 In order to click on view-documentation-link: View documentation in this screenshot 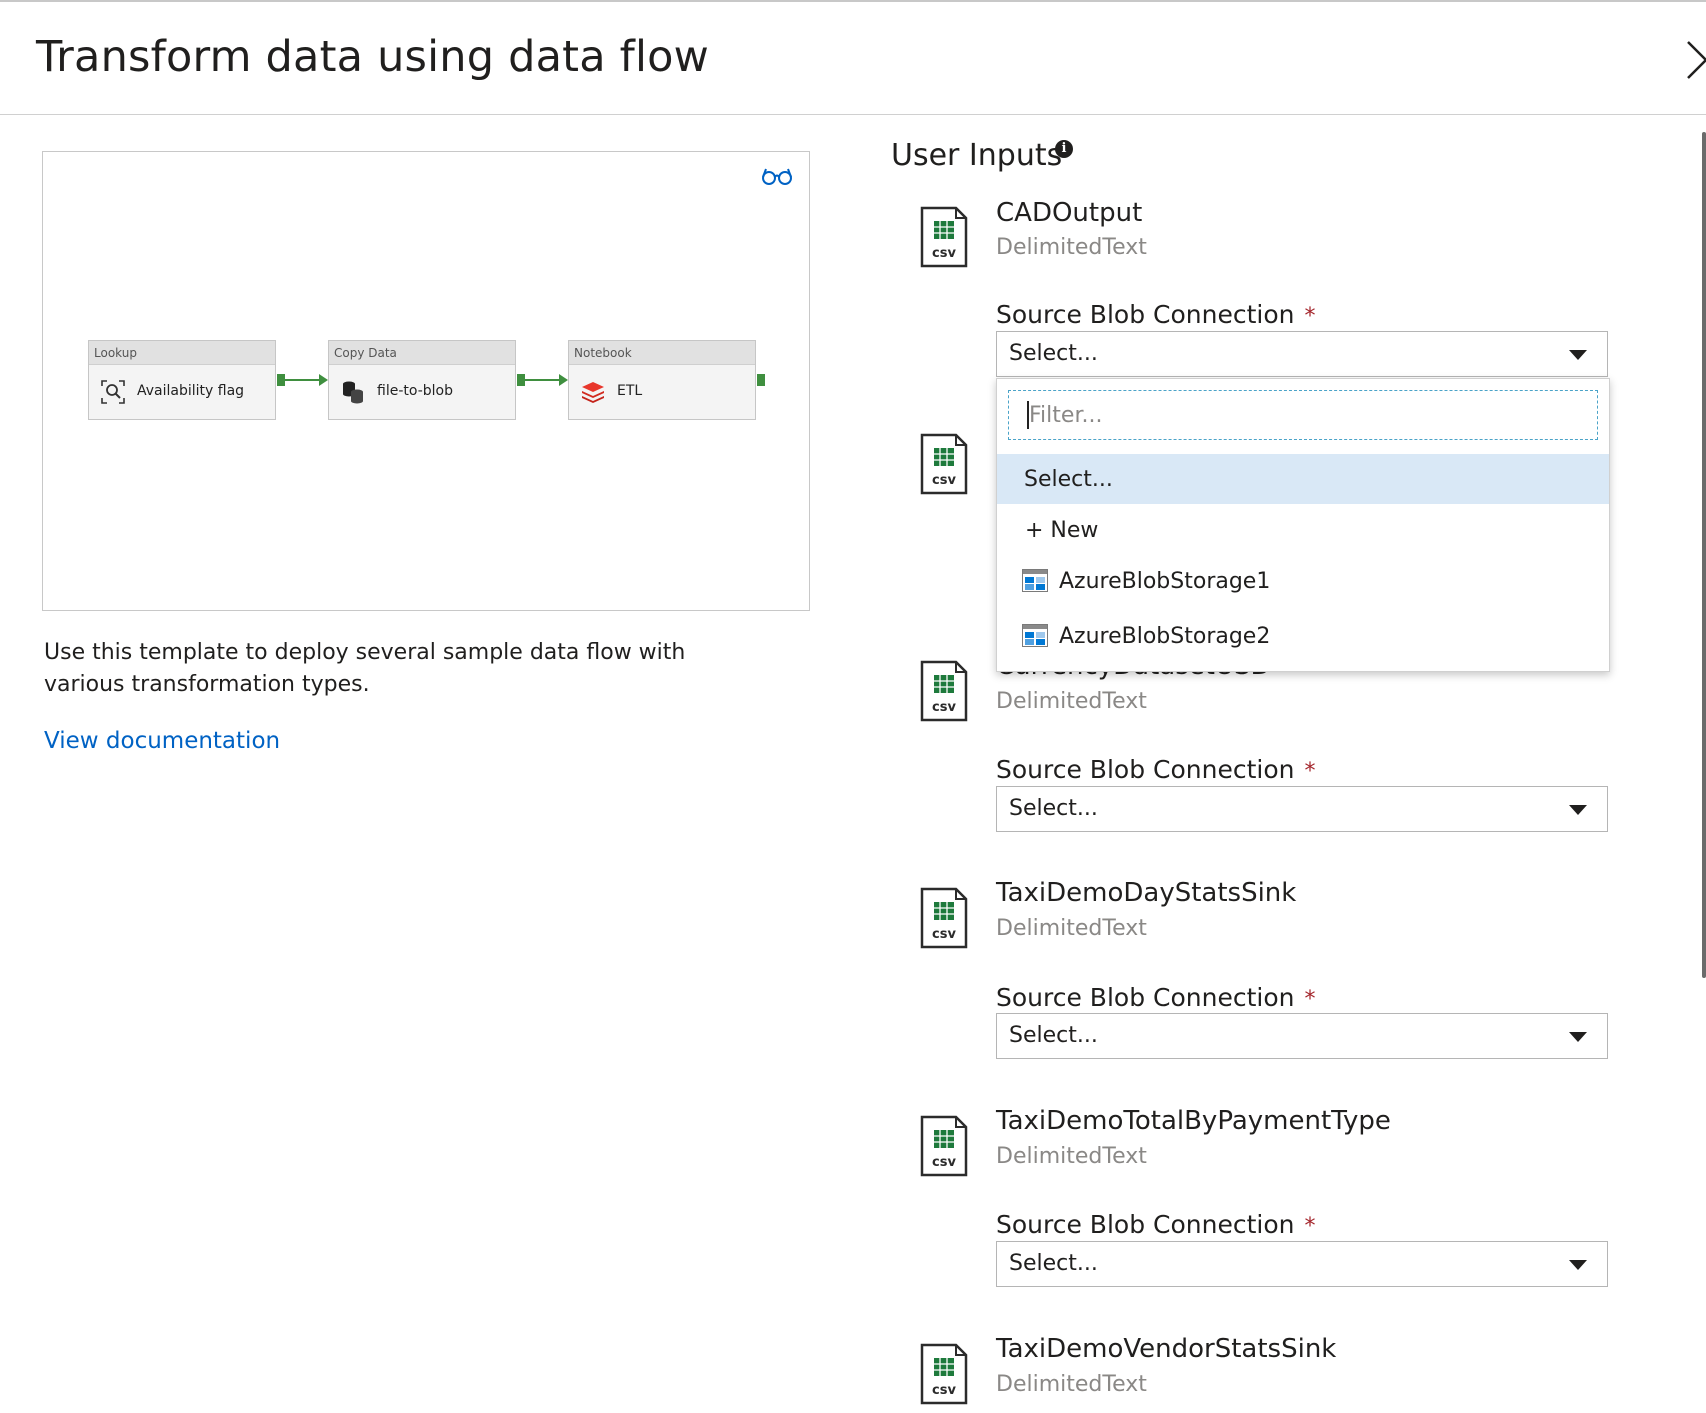, I will do `click(162, 741)`.